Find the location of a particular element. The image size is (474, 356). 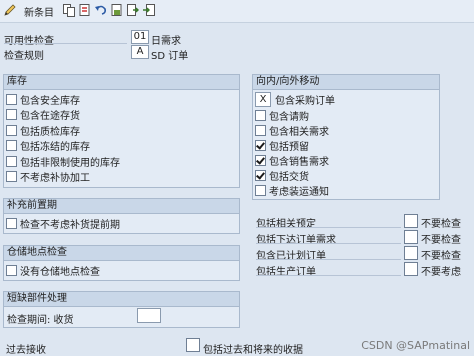

check-rule-label: 检查规则 is located at coordinates (24, 56).